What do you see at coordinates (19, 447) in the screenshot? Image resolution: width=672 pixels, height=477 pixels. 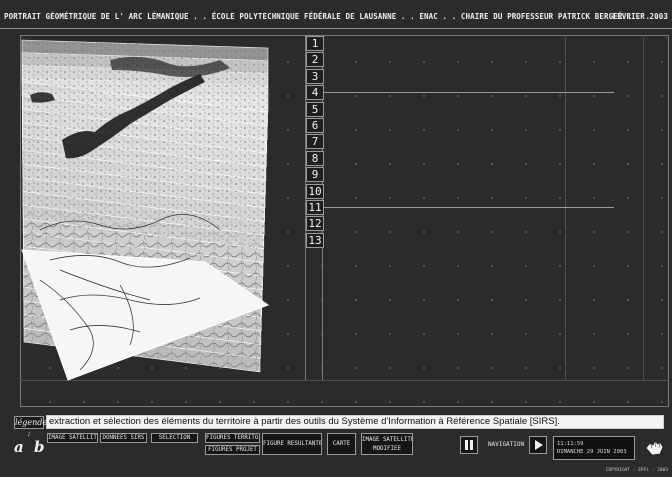 I see `view-a-button: a` at bounding box center [19, 447].